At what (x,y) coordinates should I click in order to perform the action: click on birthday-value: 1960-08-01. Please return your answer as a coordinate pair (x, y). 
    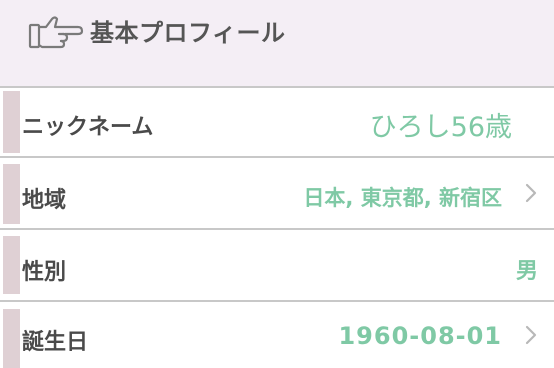
    Looking at the image, I should click on (420, 336).